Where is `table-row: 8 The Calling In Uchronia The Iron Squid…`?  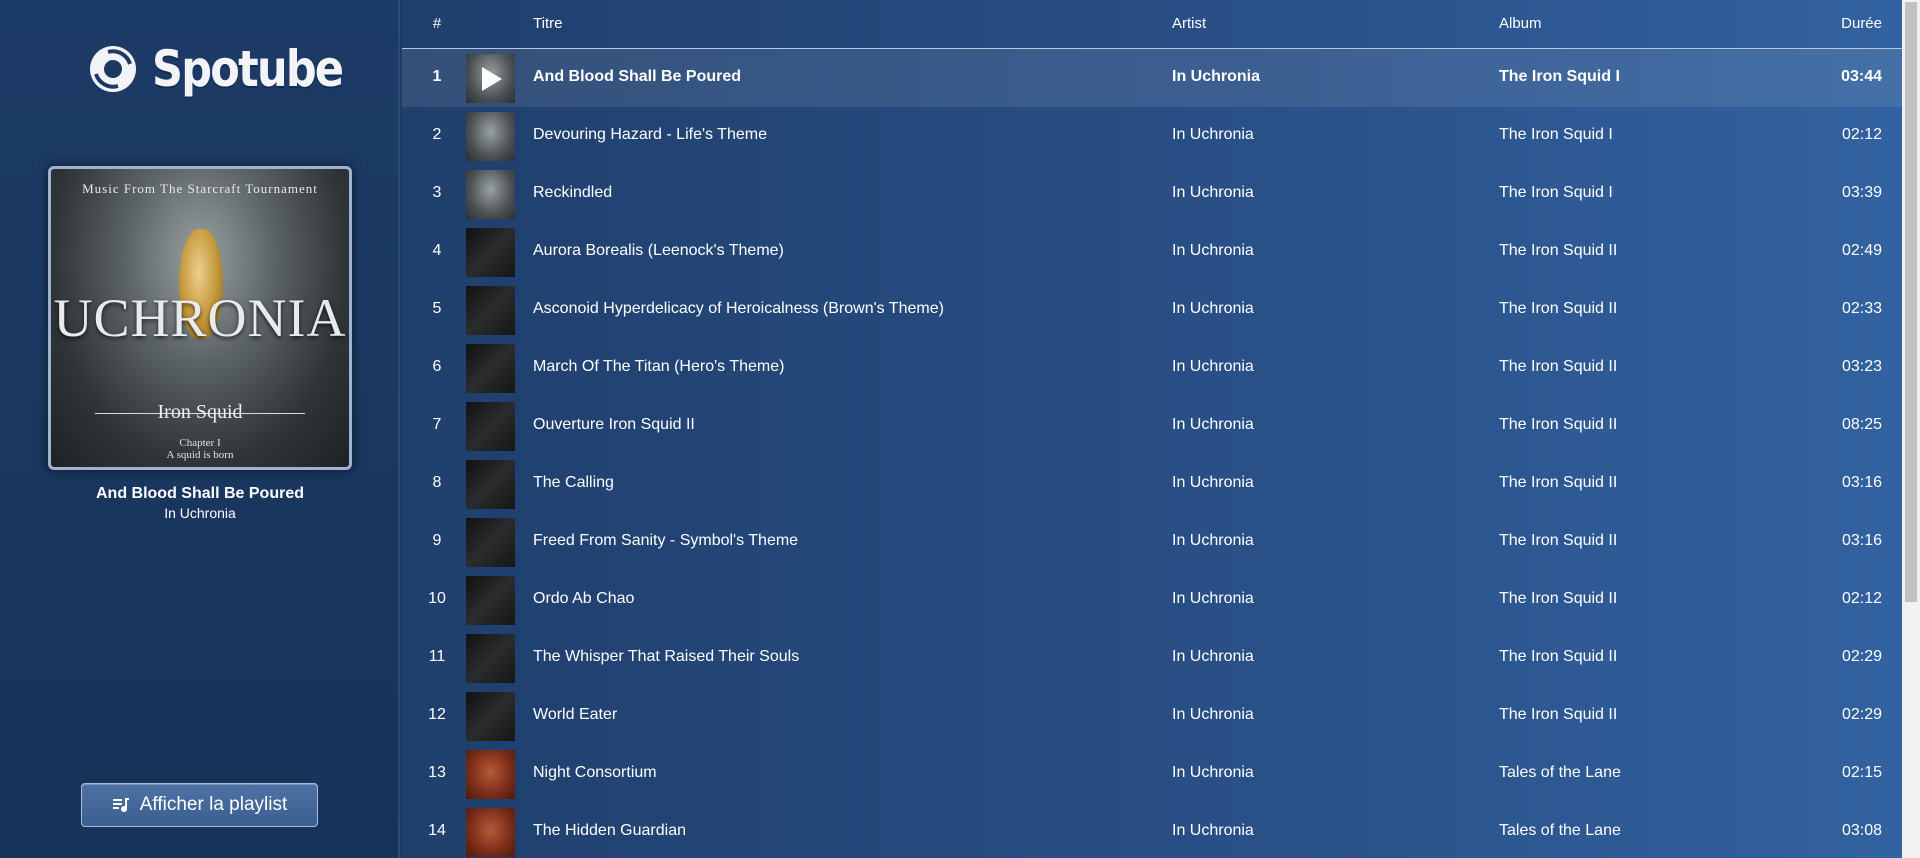
table-row: 8 The Calling In Uchronia The Iron Squid… is located at coordinates (1152, 484).